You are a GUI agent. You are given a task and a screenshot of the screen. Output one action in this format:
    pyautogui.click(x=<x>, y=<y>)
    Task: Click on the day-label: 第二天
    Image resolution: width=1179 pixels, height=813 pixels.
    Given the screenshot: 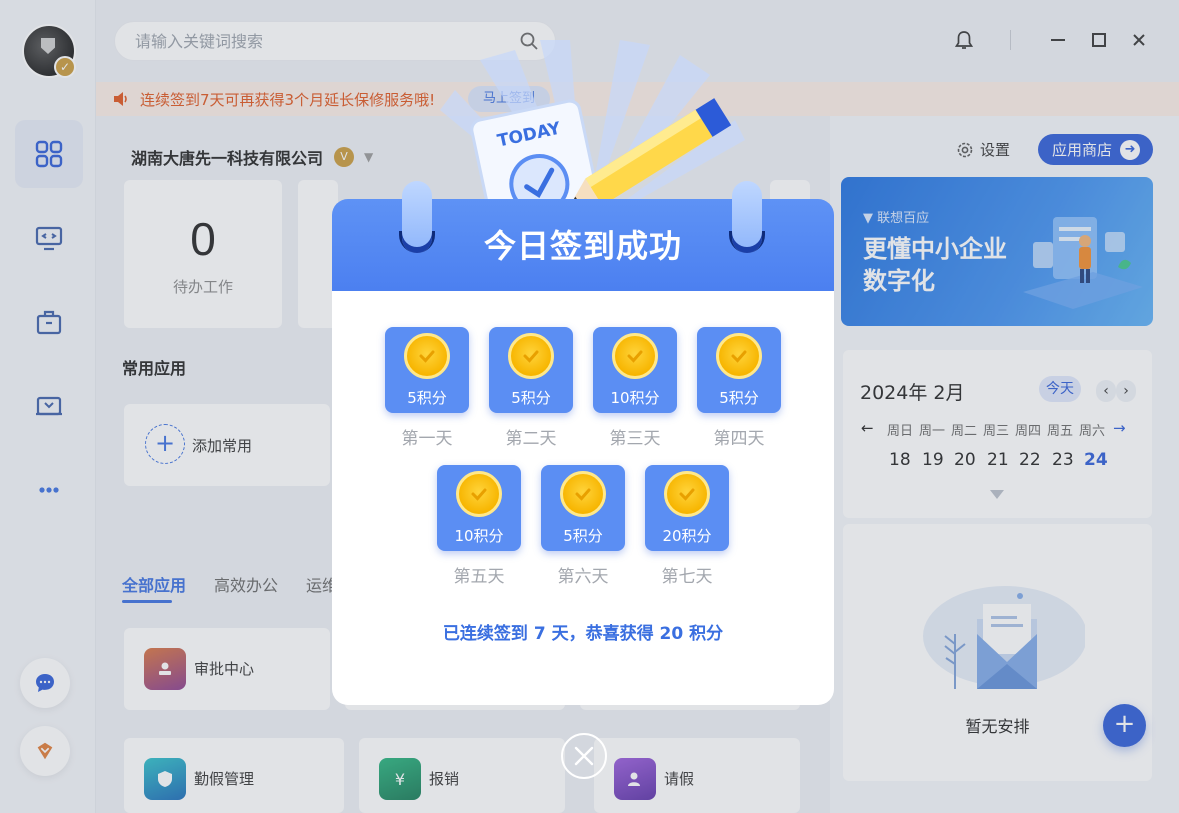 What is the action you would take?
    pyautogui.click(x=531, y=439)
    